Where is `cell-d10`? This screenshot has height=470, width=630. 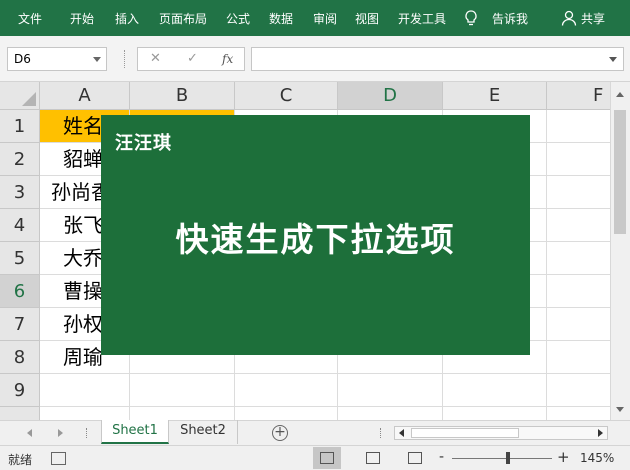
cell-d10 is located at coordinates (390, 413).